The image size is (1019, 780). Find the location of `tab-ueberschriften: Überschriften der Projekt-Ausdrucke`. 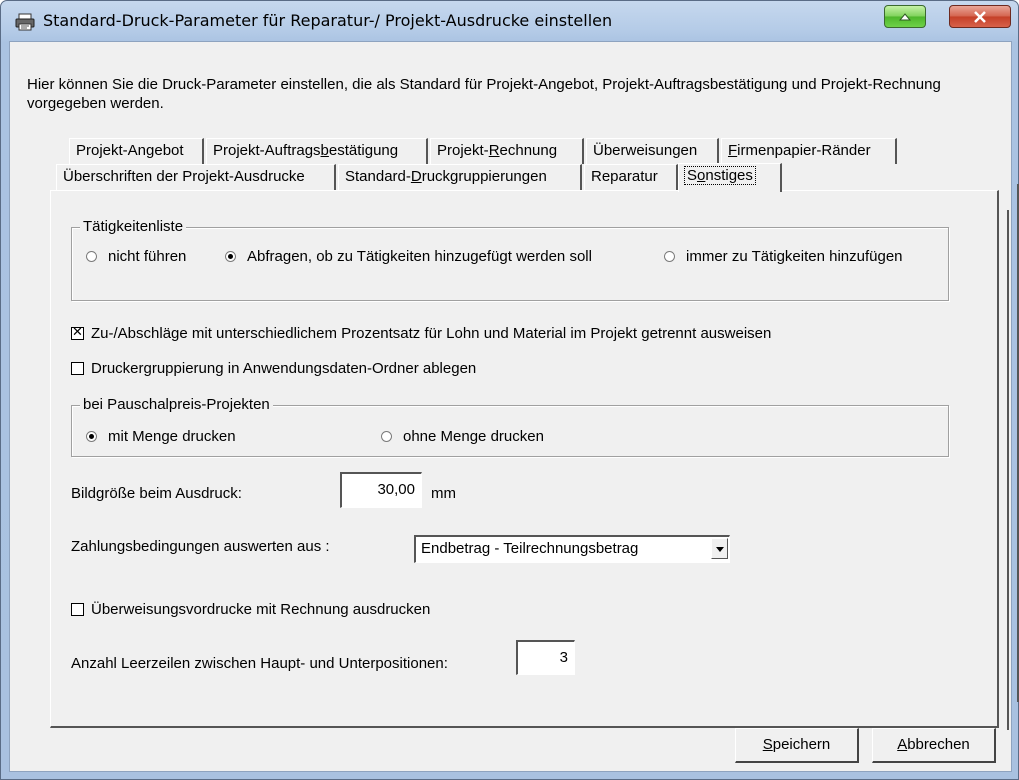

tab-ueberschriften: Überschriften der Projekt-Ausdrucke is located at coordinates (196, 177).